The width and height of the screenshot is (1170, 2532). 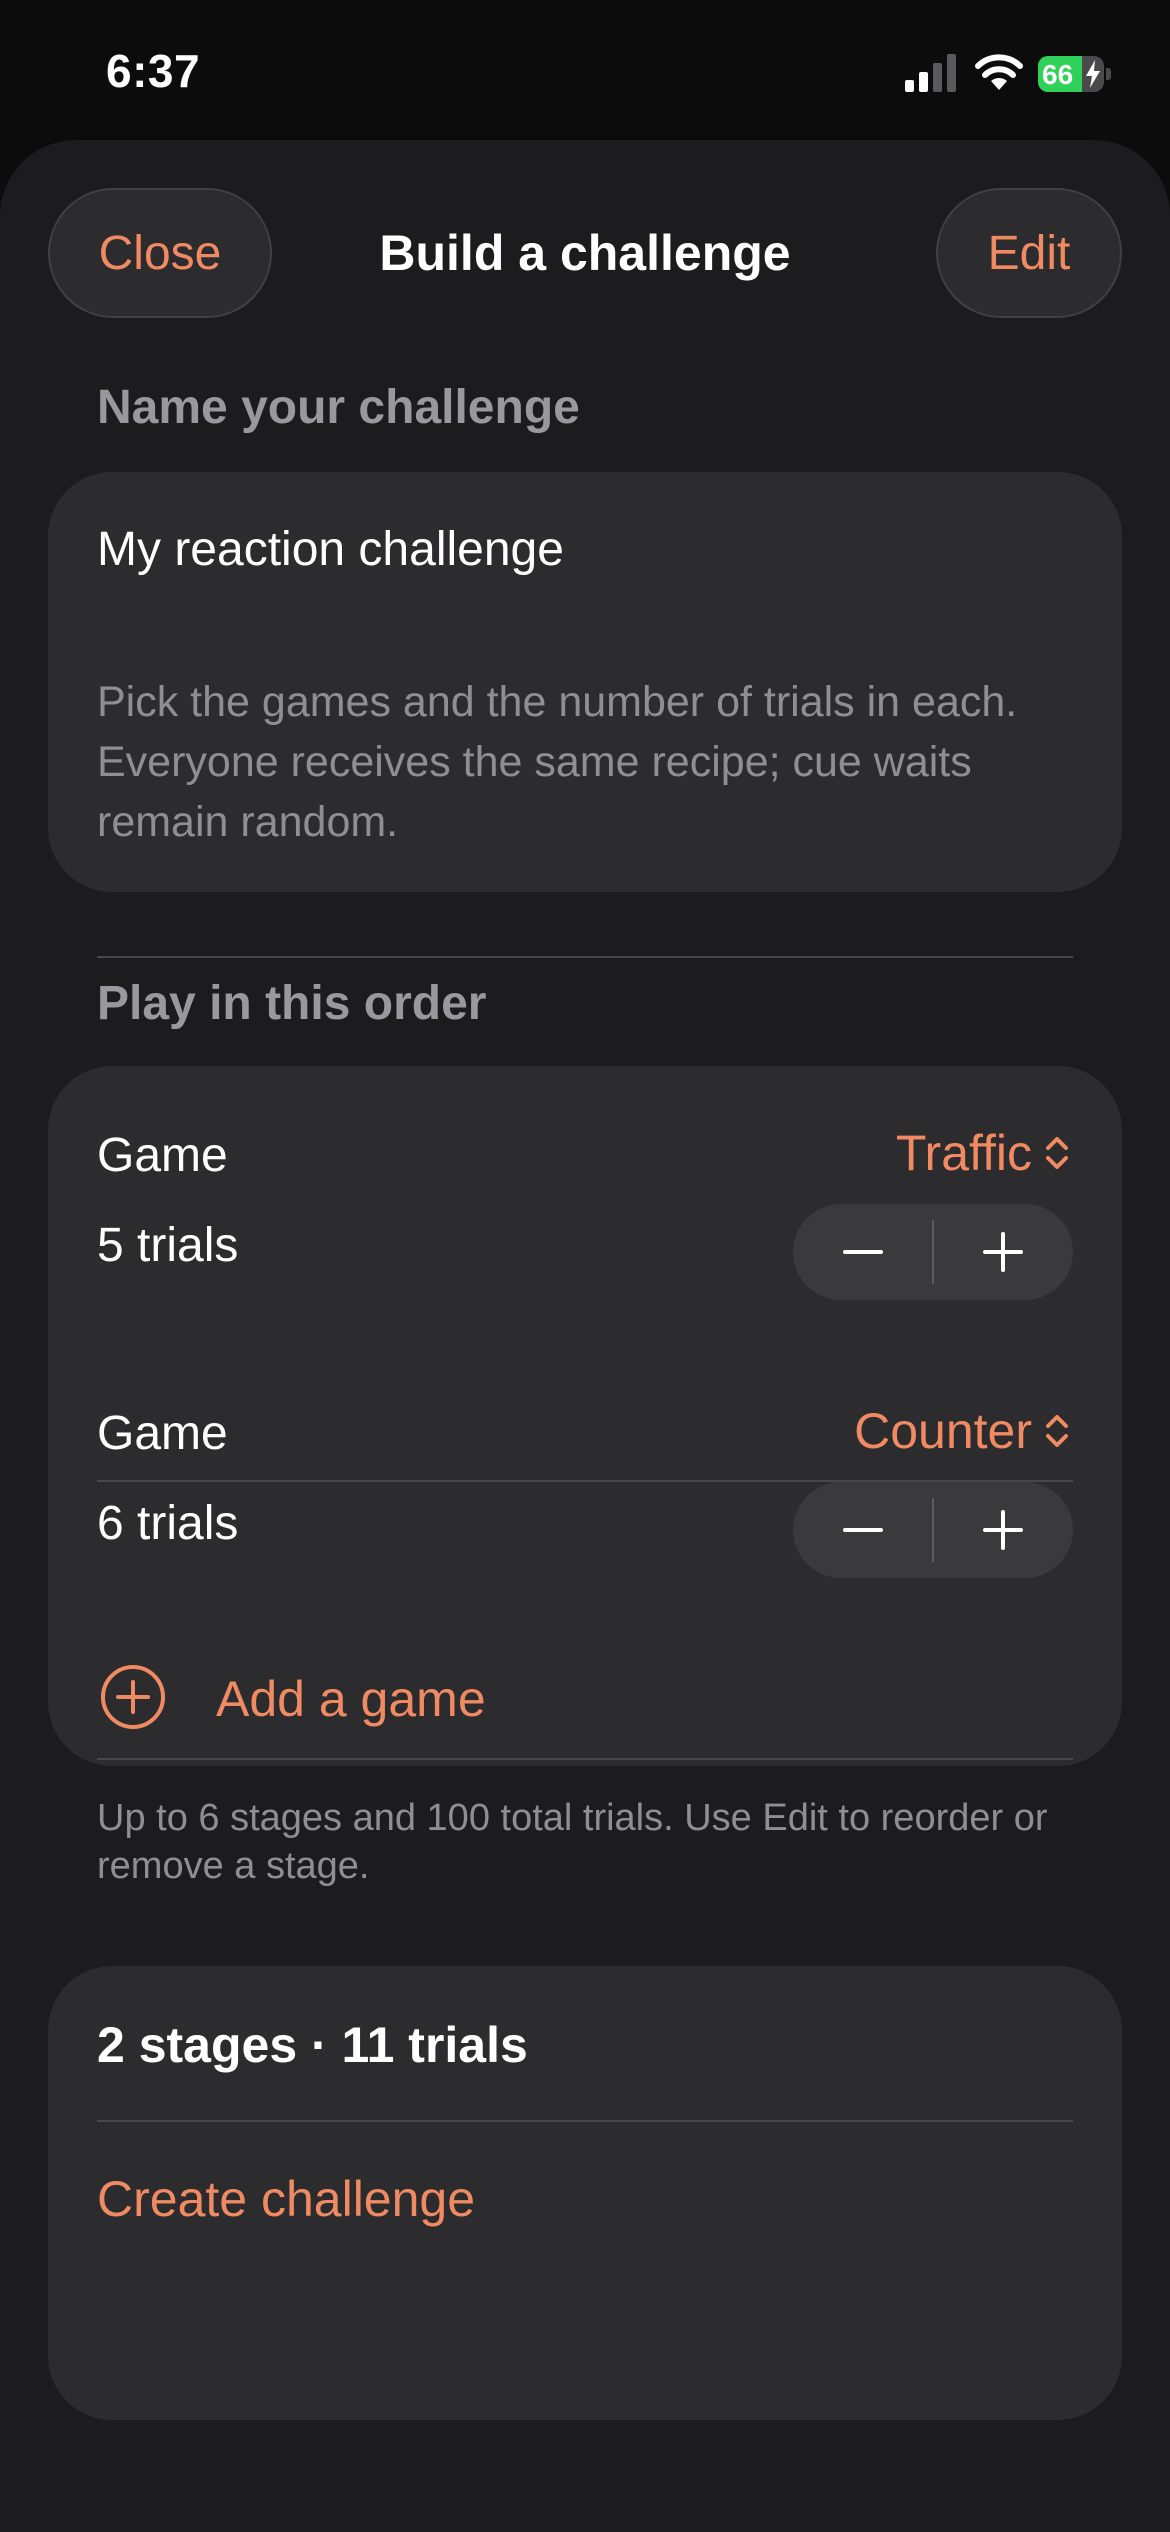 What do you see at coordinates (338, 407) in the screenshot?
I see `name-section-header: Name your challenge` at bounding box center [338, 407].